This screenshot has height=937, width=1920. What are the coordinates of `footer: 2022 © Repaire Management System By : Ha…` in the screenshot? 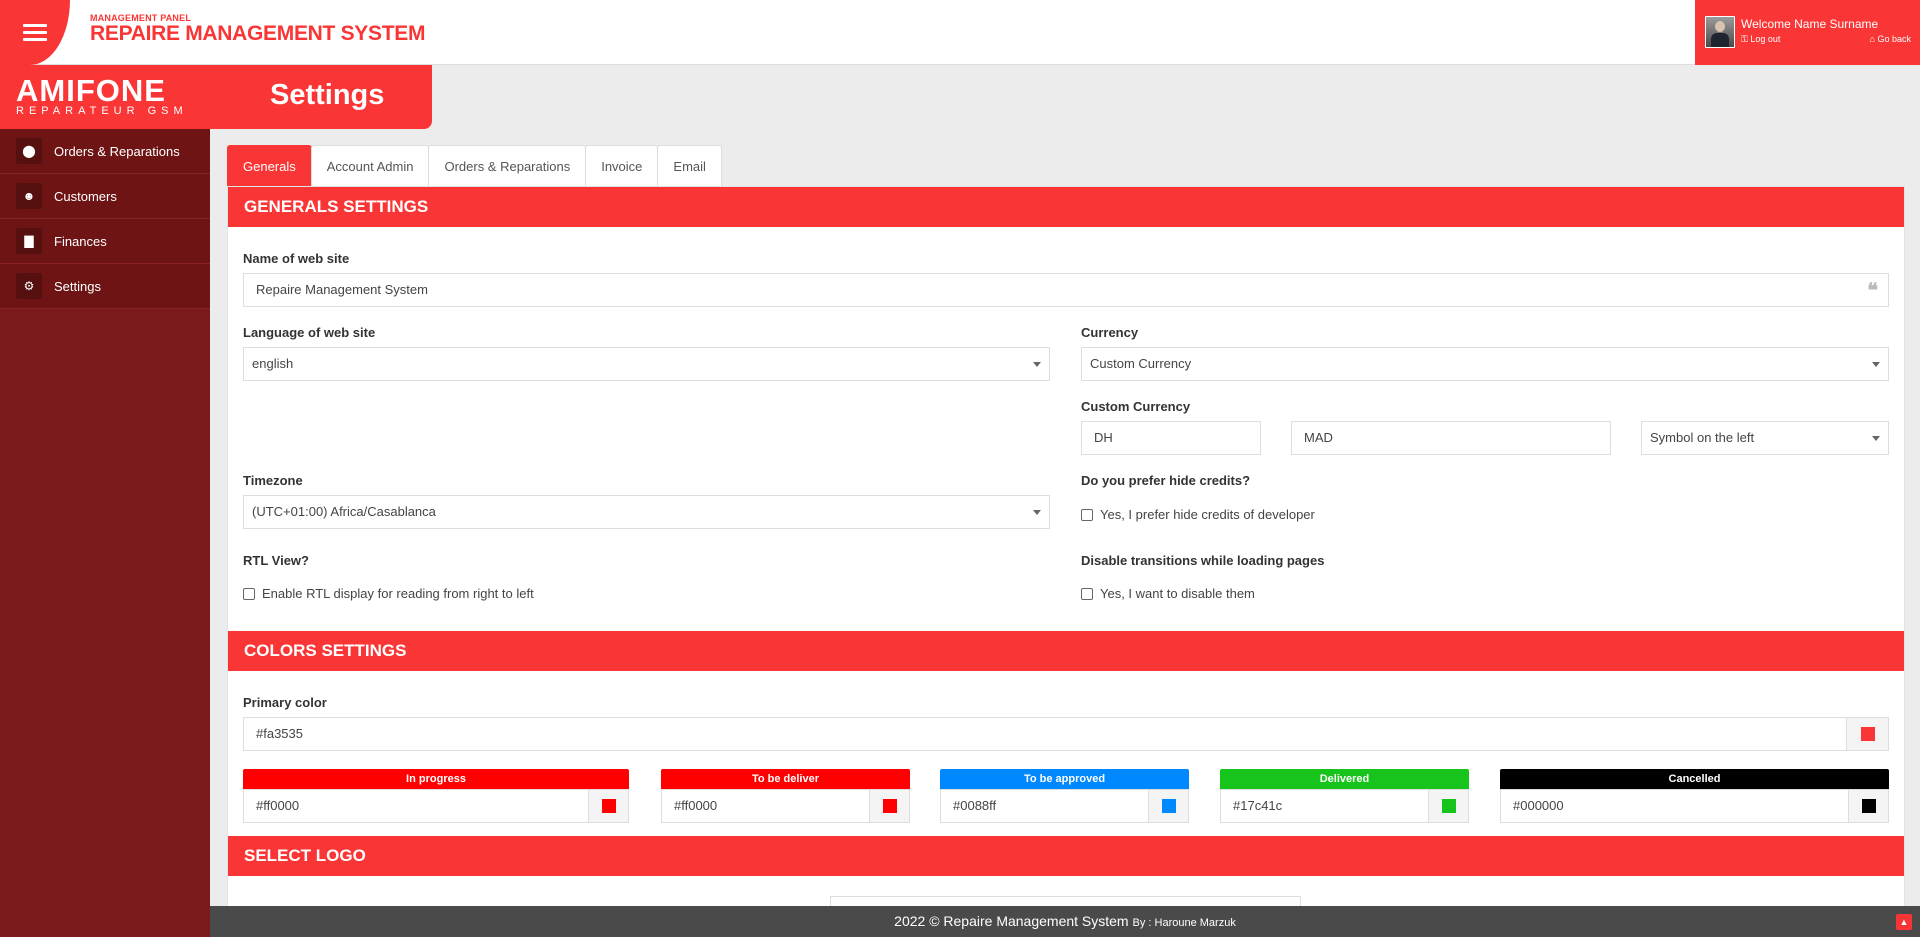 It's located at (1065, 921).